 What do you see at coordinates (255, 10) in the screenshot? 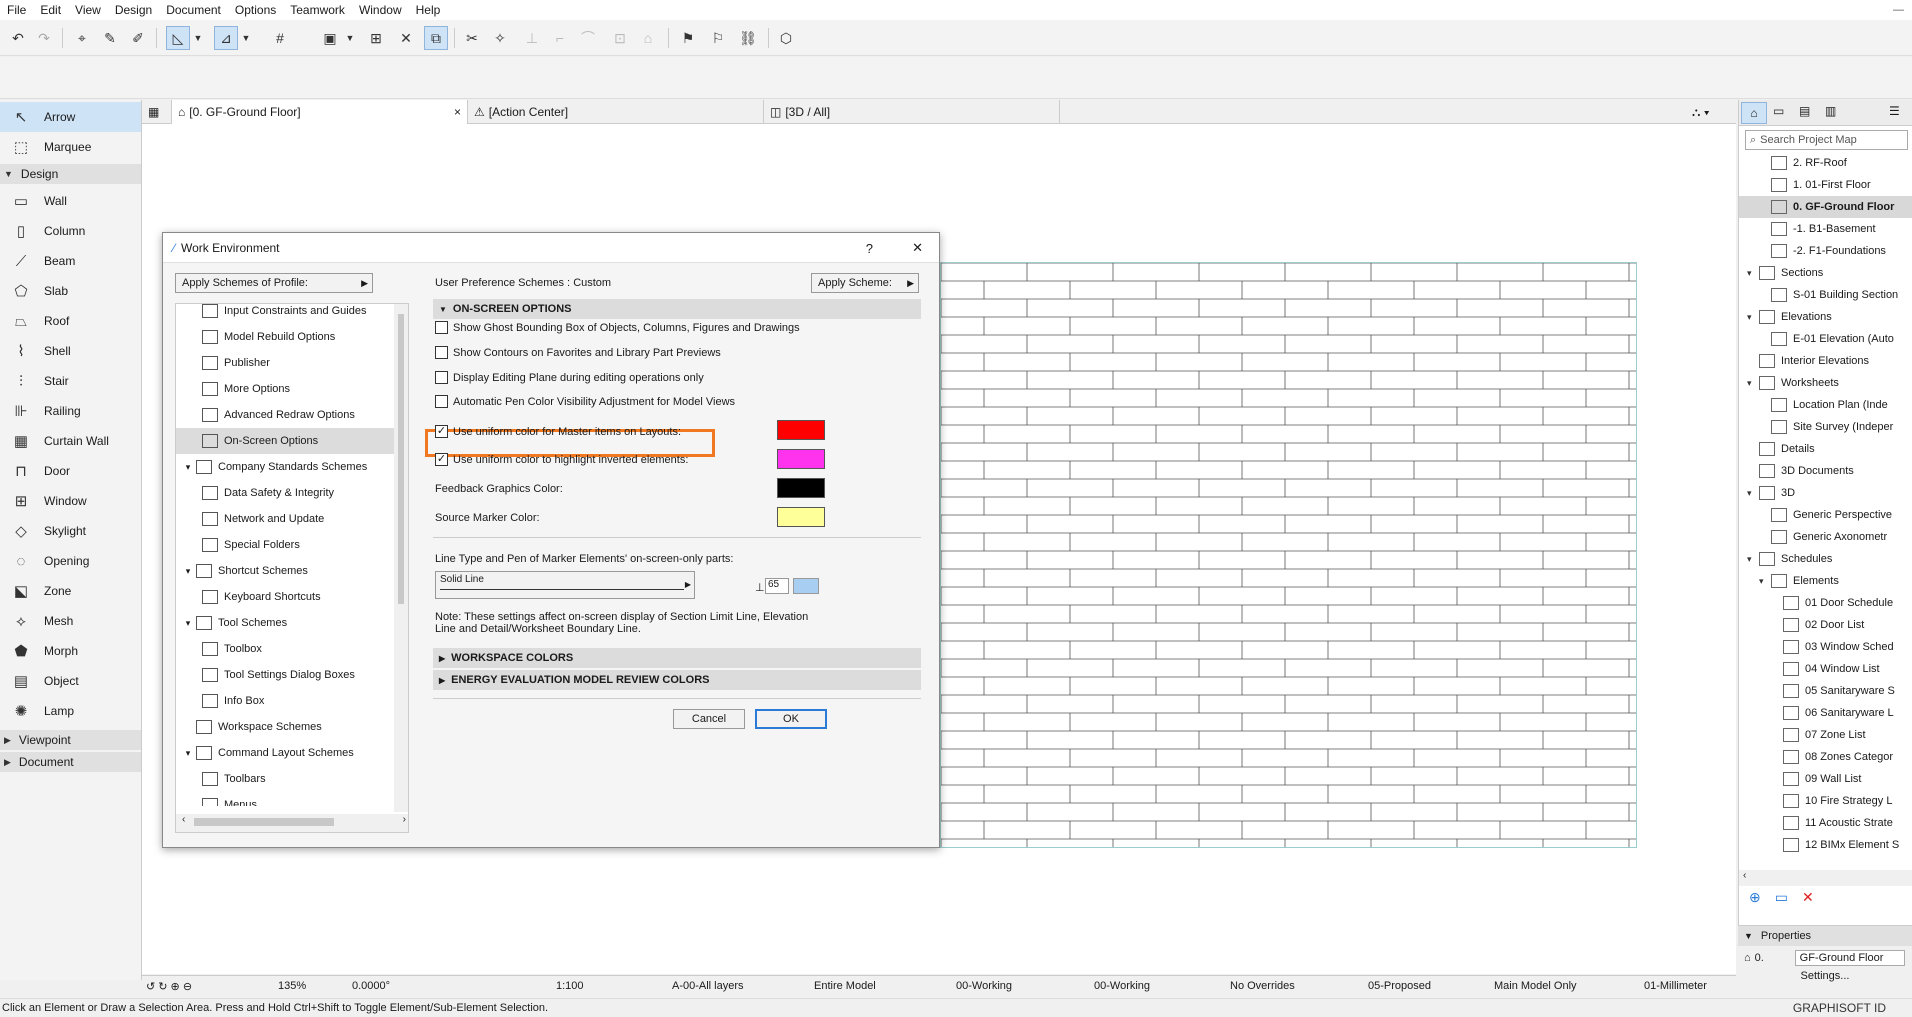
I see `menu-options: Options` at bounding box center [255, 10].